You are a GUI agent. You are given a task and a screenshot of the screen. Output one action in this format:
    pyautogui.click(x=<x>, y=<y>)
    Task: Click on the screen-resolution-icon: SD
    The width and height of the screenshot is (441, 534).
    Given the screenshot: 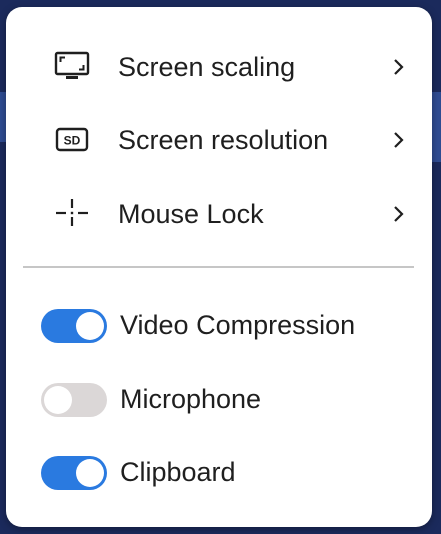 What is the action you would take?
    pyautogui.click(x=72, y=140)
    